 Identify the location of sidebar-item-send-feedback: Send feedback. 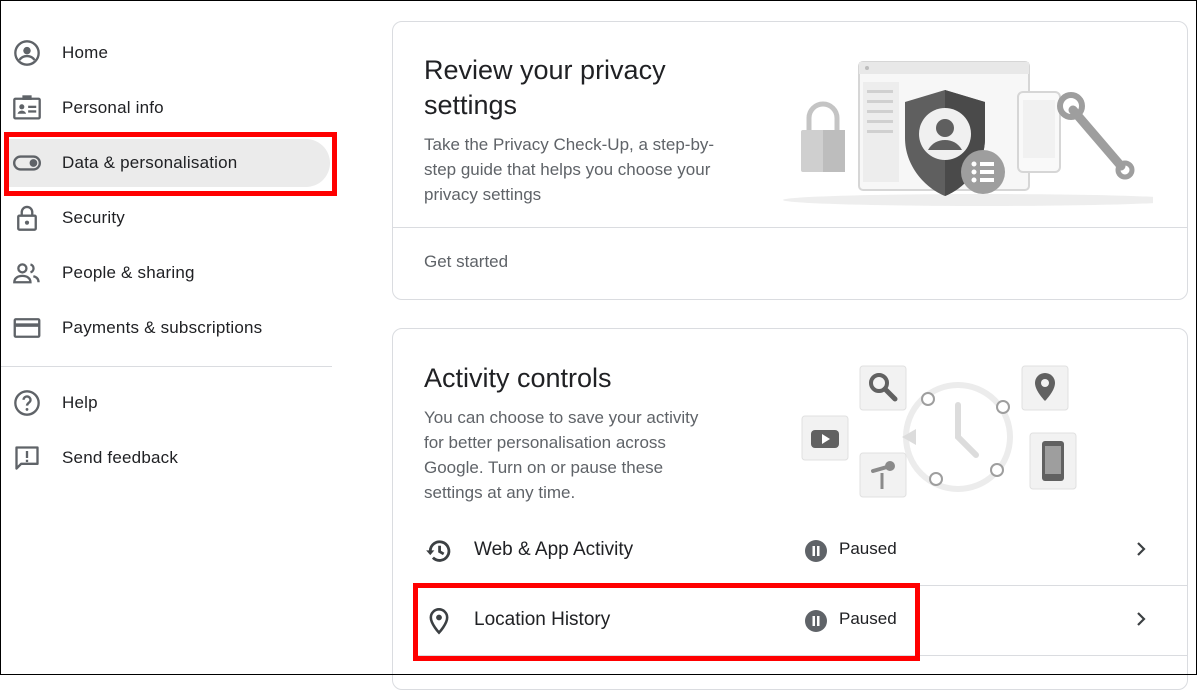
(165, 458).